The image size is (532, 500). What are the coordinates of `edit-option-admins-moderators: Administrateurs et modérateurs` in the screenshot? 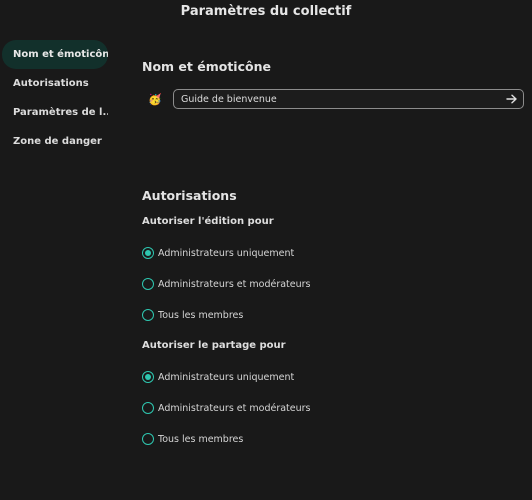 It's located at (226, 284).